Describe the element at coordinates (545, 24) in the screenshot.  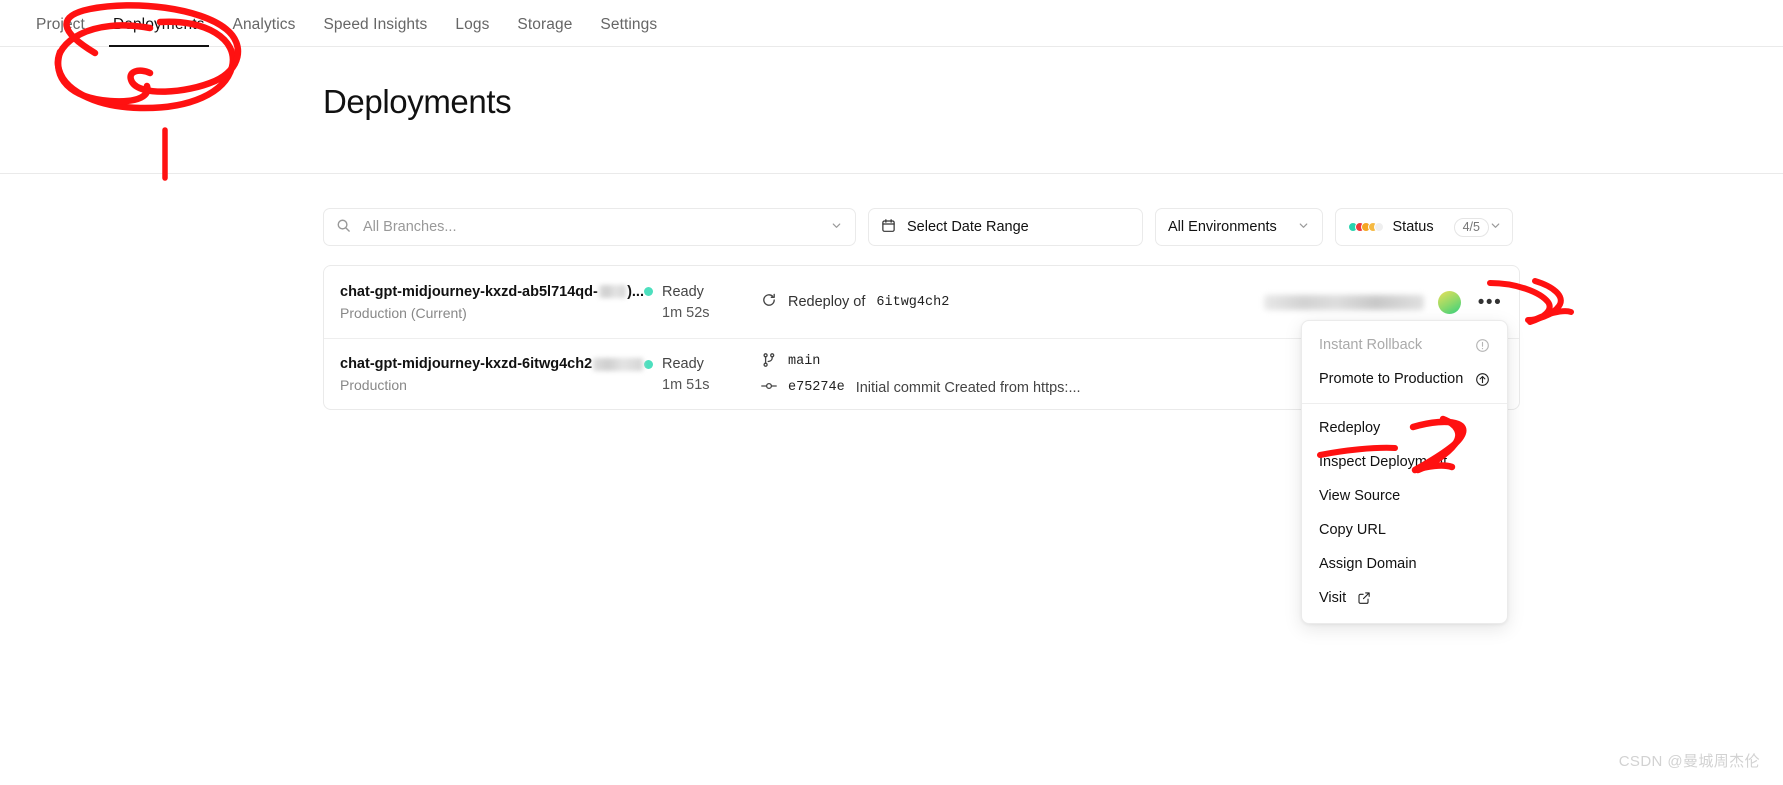
I see `nav-tab-label: Storage` at that location.